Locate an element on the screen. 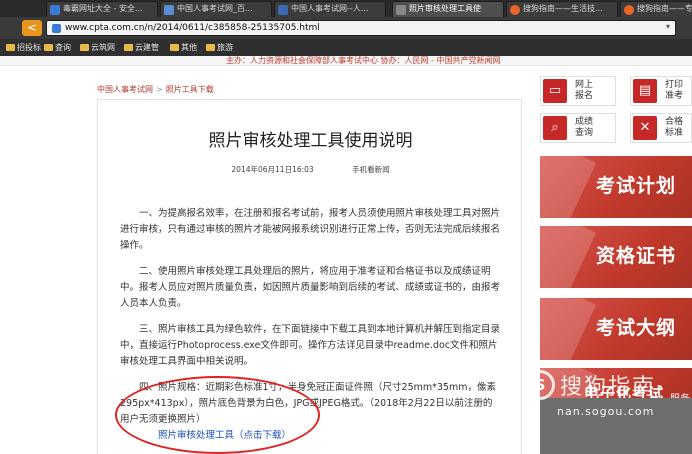 The height and width of the screenshot is (454, 692). syllabus-banner: 考试大纲 is located at coordinates (616, 329).